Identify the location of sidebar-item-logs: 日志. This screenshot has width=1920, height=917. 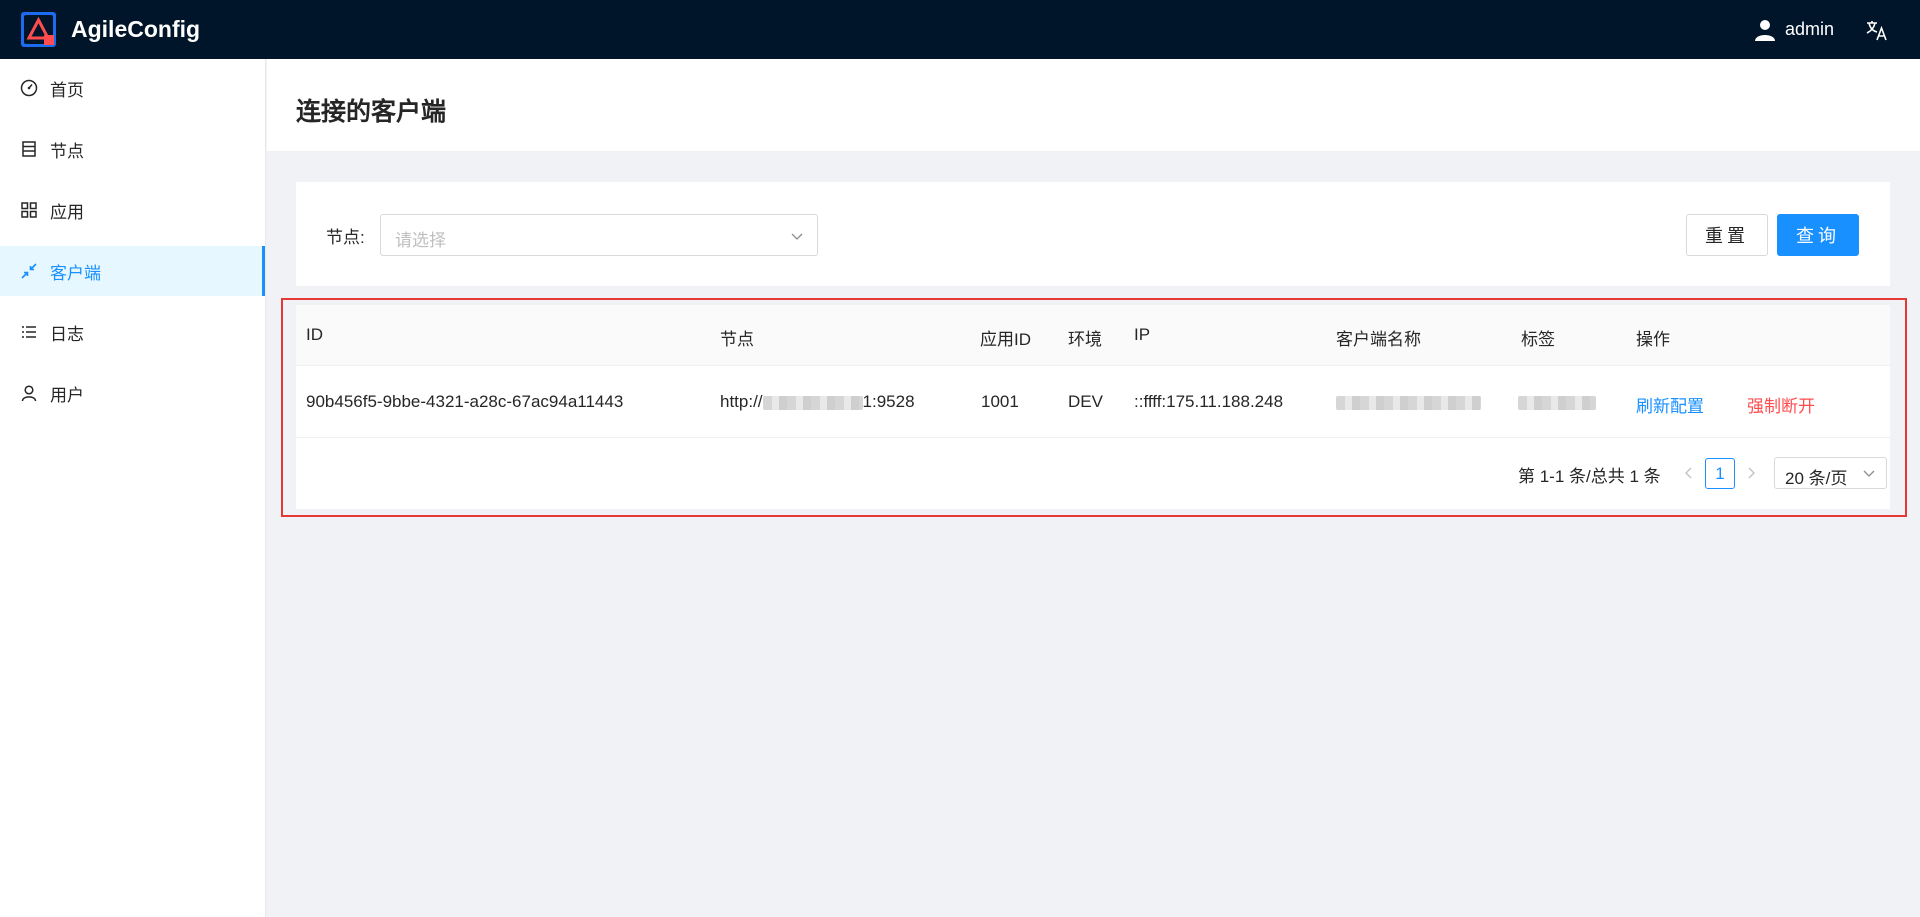
(132, 332).